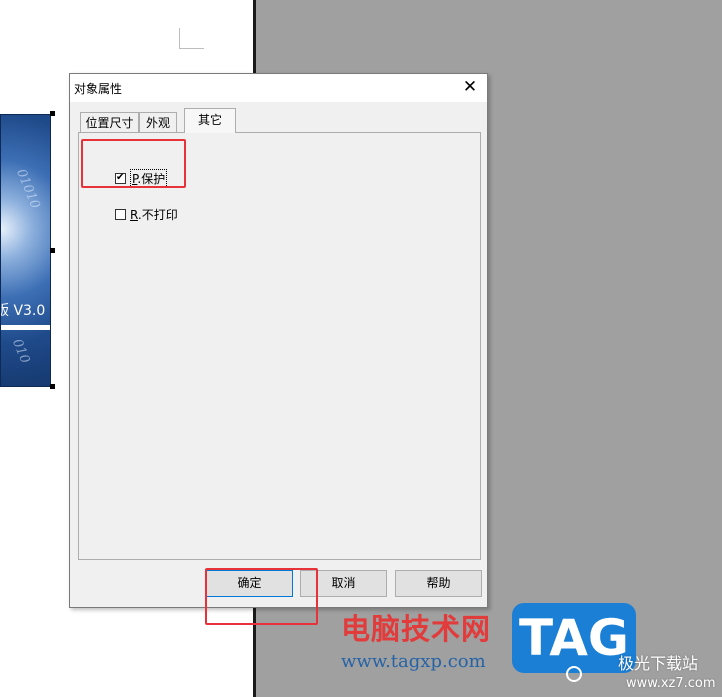  Describe the element at coordinates (416, 629) in the screenshot. I see `watermark-site-name: 电脑技术网` at that location.